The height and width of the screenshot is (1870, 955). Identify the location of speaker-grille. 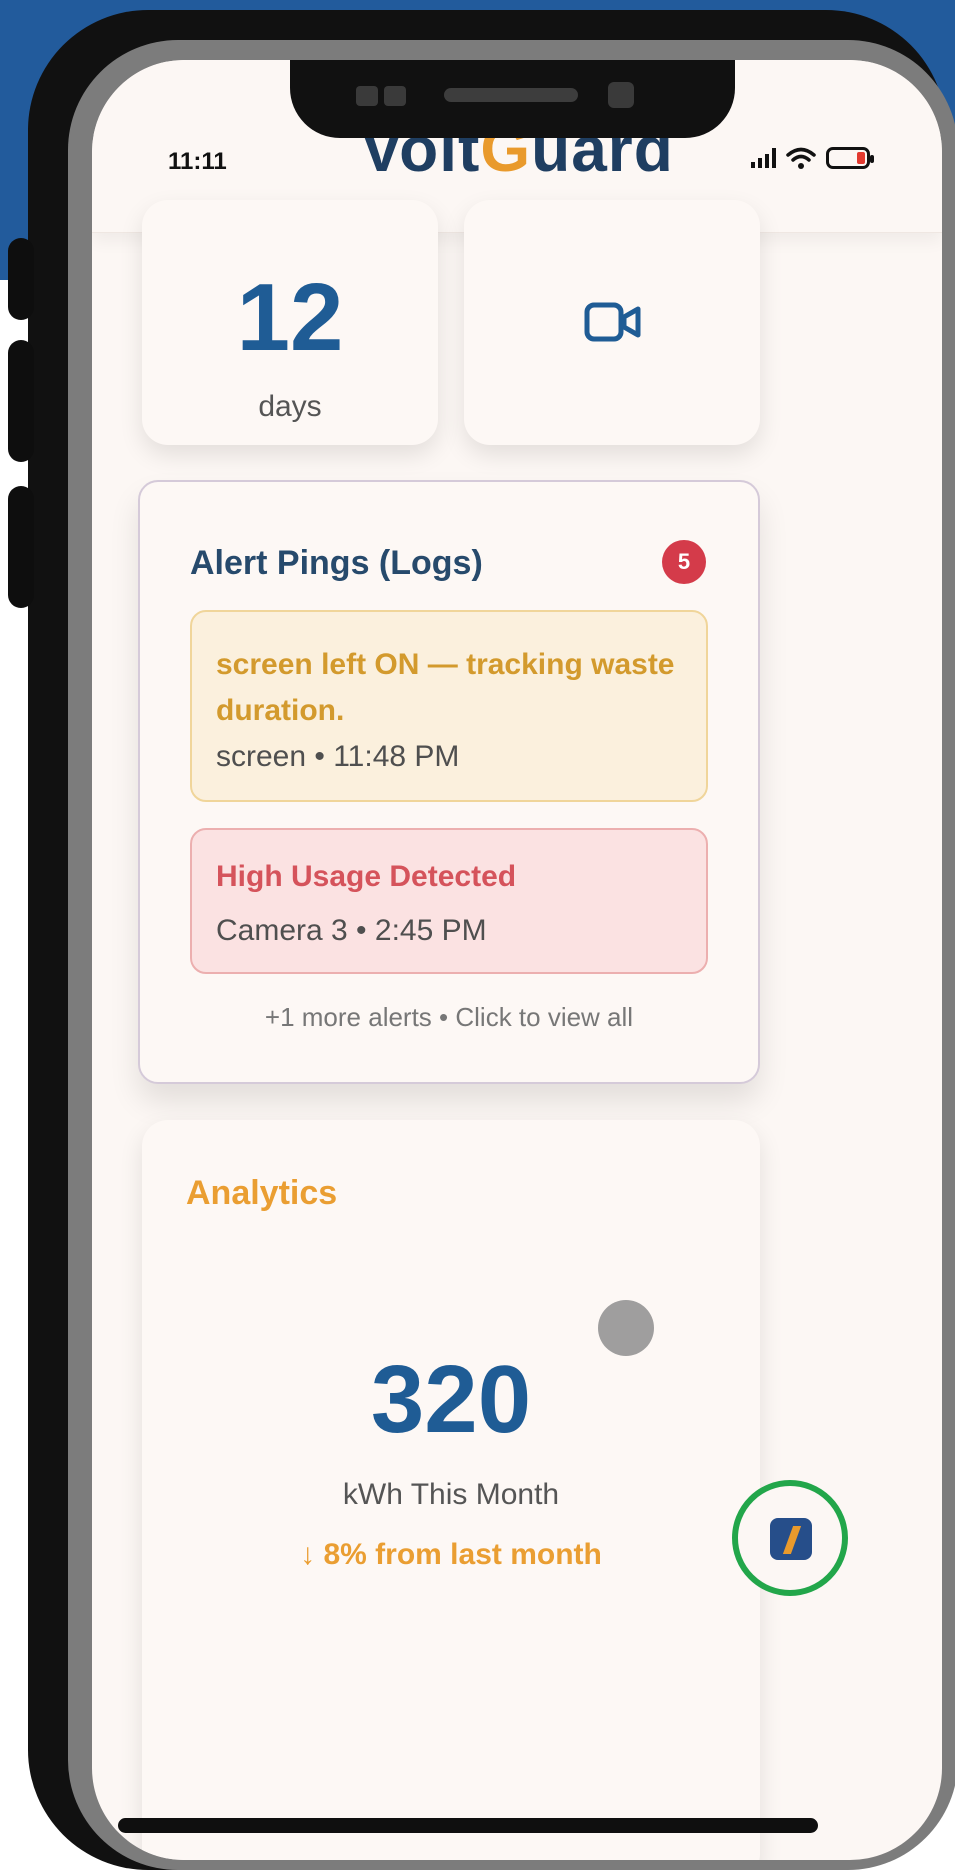
(511, 95).